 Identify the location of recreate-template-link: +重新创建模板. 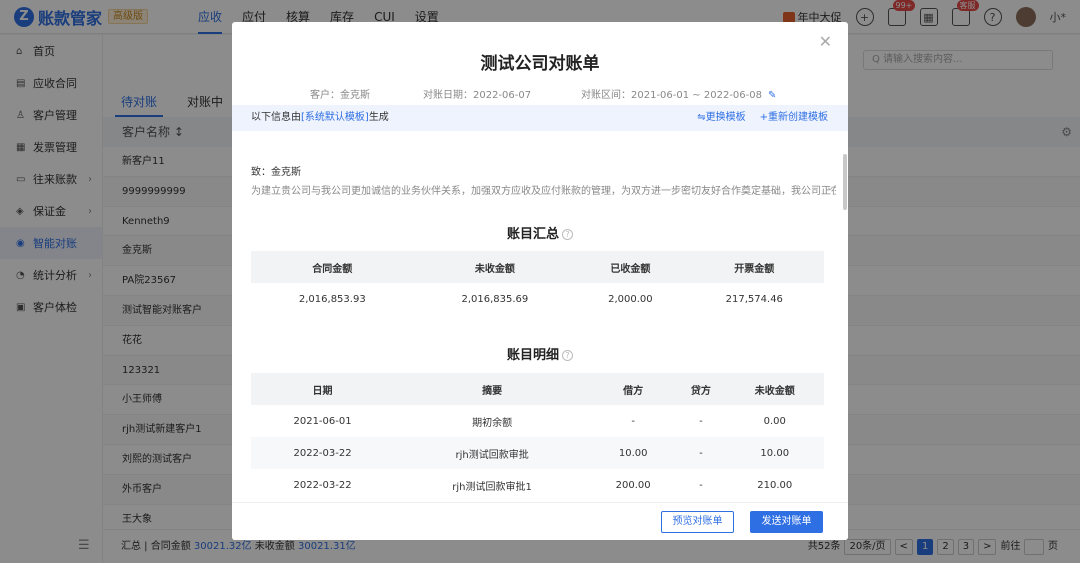
(794, 118).